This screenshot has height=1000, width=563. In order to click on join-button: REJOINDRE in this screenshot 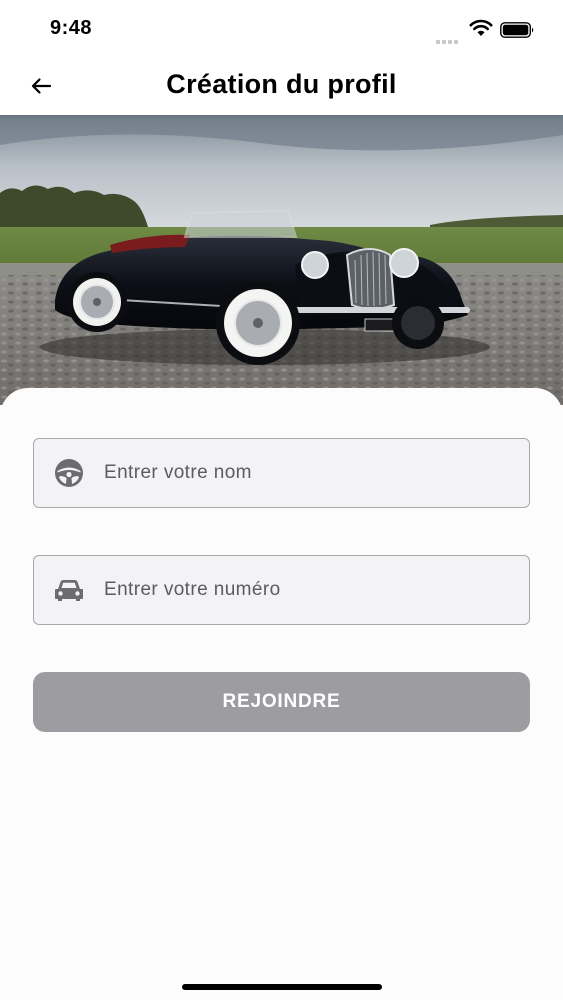, I will do `click(281, 702)`.